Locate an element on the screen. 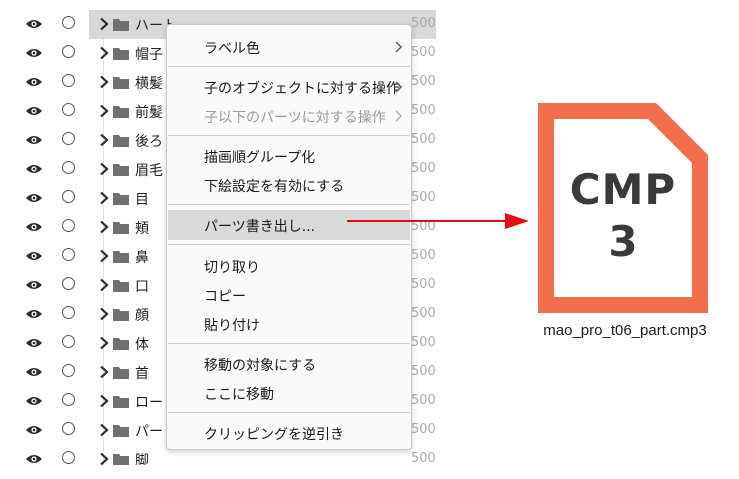  layer-name: 帽子 is located at coordinates (149, 55).